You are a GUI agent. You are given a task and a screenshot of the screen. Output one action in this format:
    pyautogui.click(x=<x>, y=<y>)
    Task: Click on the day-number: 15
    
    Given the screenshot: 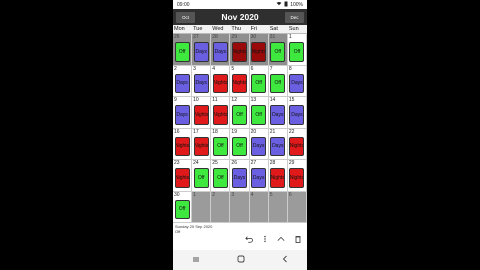 What is the action you would take?
    pyautogui.click(x=291, y=100)
    